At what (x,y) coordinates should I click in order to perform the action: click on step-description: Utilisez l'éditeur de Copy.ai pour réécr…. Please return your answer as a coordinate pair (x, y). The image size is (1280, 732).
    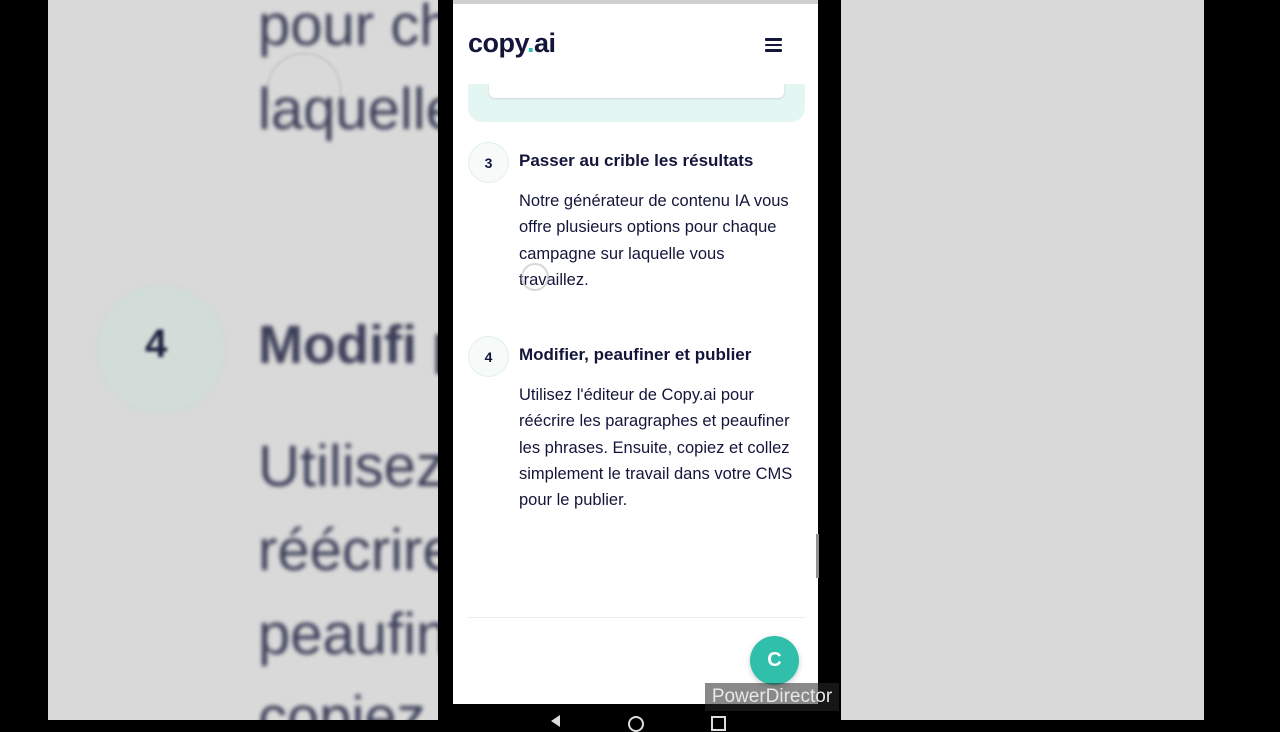
    Looking at the image, I should click on (656, 448).